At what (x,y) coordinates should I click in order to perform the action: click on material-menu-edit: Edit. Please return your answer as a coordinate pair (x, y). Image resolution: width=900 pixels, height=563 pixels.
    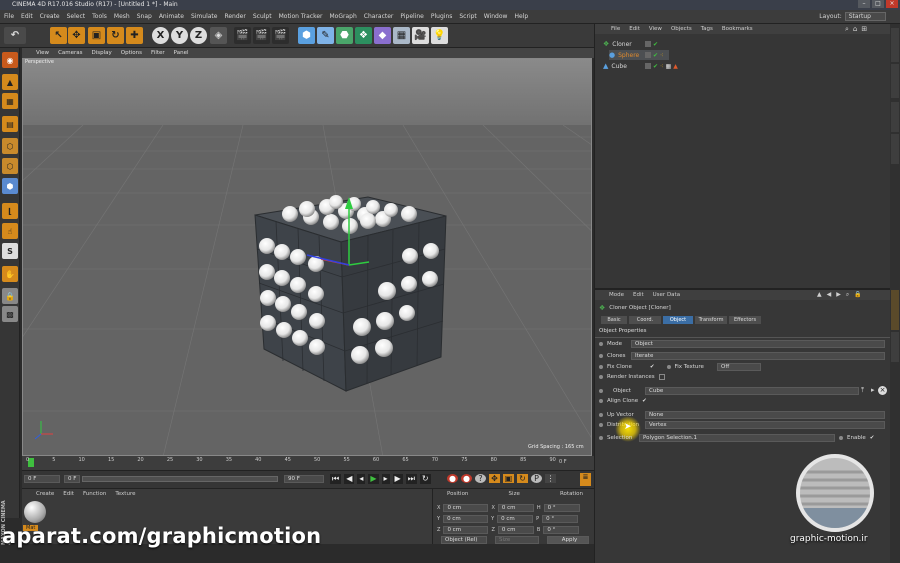
    Looking at the image, I should click on (68, 494).